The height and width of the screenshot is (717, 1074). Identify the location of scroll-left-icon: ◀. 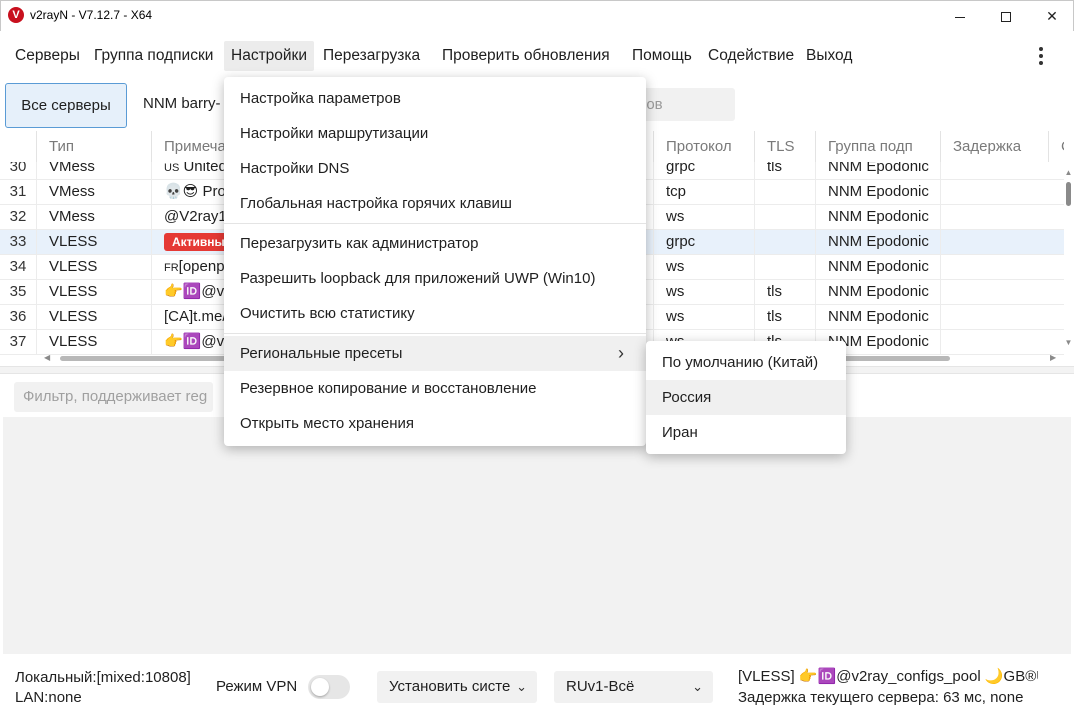
(47, 357).